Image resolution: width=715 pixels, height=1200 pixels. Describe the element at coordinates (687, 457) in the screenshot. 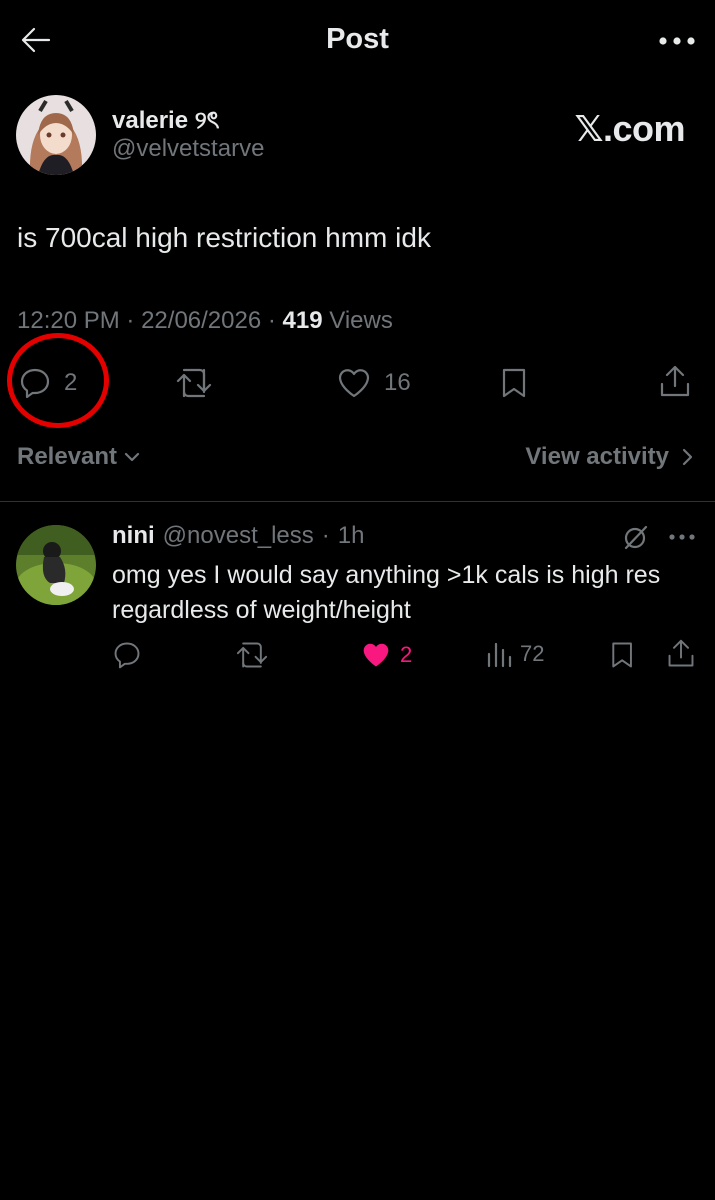

I see `chevron-right-icon` at that location.